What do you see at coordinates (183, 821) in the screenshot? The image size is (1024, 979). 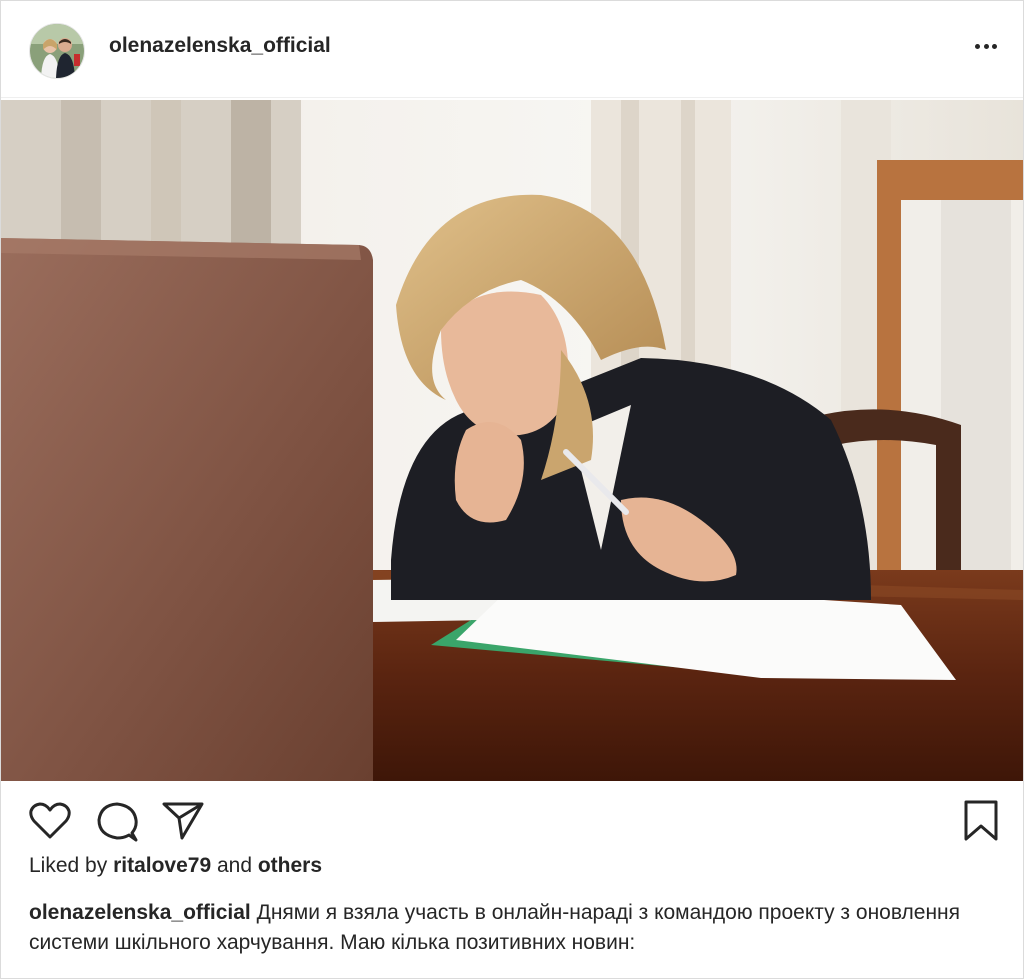 I see `paper-plane-icon` at bounding box center [183, 821].